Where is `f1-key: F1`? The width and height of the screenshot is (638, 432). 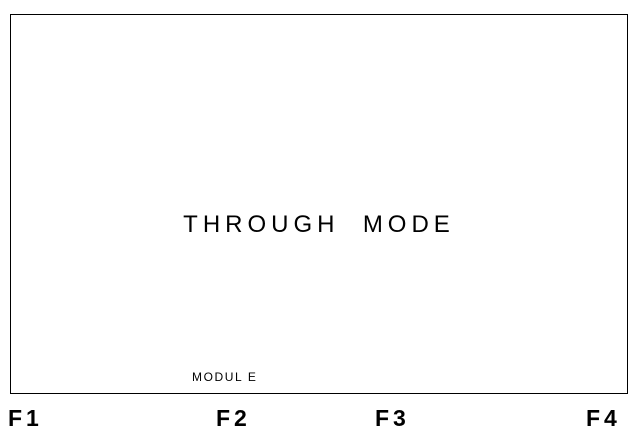 f1-key: F1 is located at coordinates (25, 418).